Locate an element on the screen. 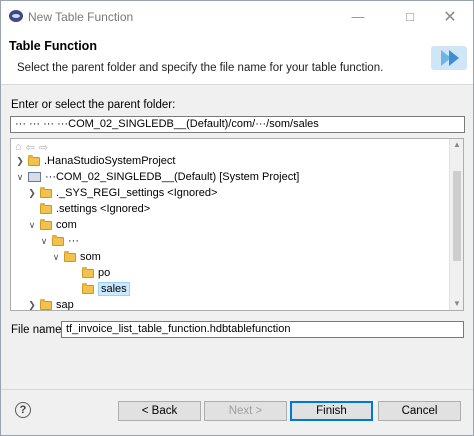 The width and height of the screenshot is (474, 436). tree-item-label: .HanaStudioSystemProject is located at coordinates (110, 161).